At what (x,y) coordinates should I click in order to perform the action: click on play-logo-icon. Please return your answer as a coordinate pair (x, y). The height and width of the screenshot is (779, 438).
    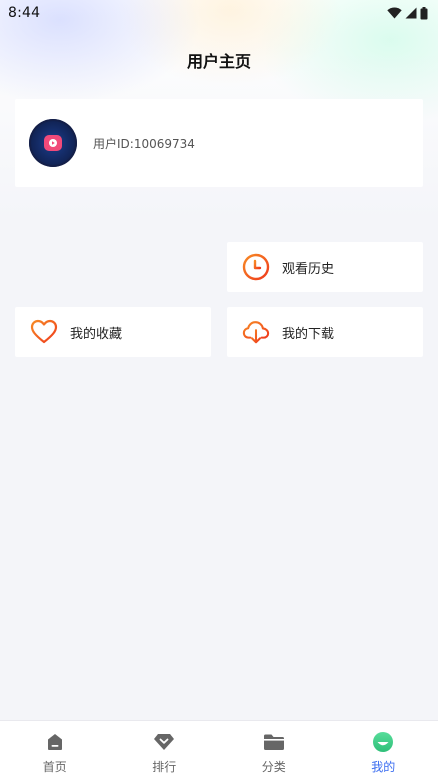
    Looking at the image, I should click on (53, 143).